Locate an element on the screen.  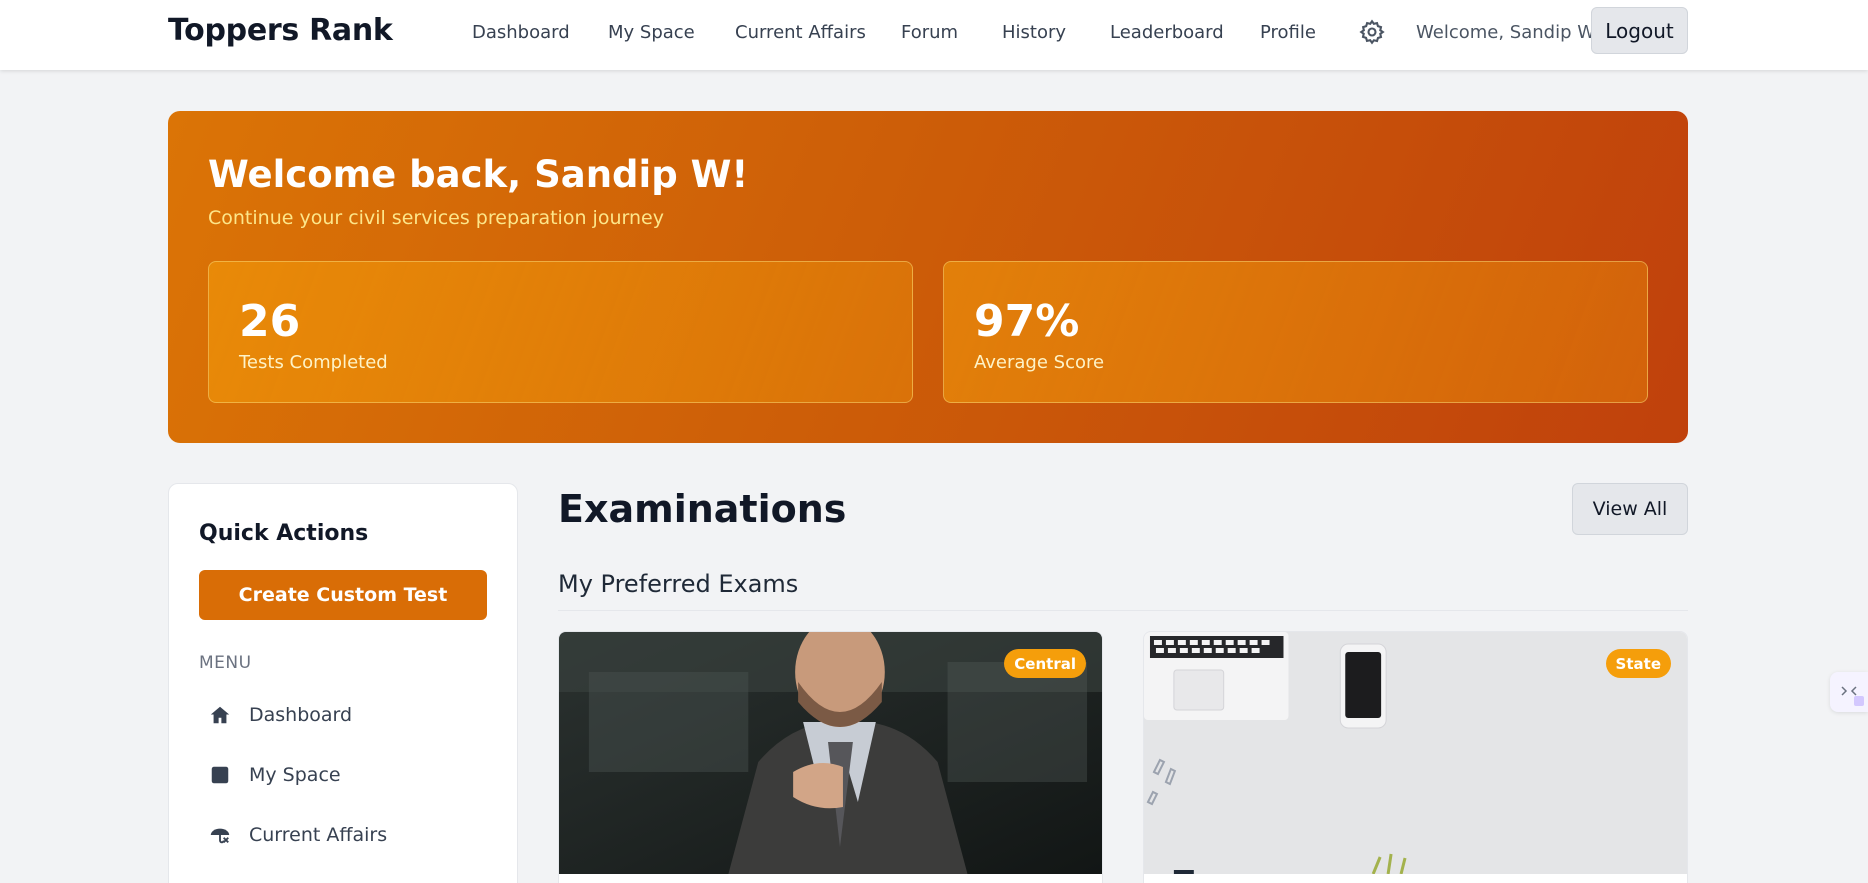
sidebar-item-label: Current Affairs is located at coordinates (318, 835).